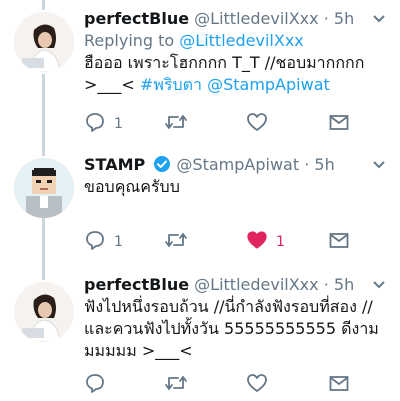  What do you see at coordinates (234, 385) in the screenshot?
I see `action-bar` at bounding box center [234, 385].